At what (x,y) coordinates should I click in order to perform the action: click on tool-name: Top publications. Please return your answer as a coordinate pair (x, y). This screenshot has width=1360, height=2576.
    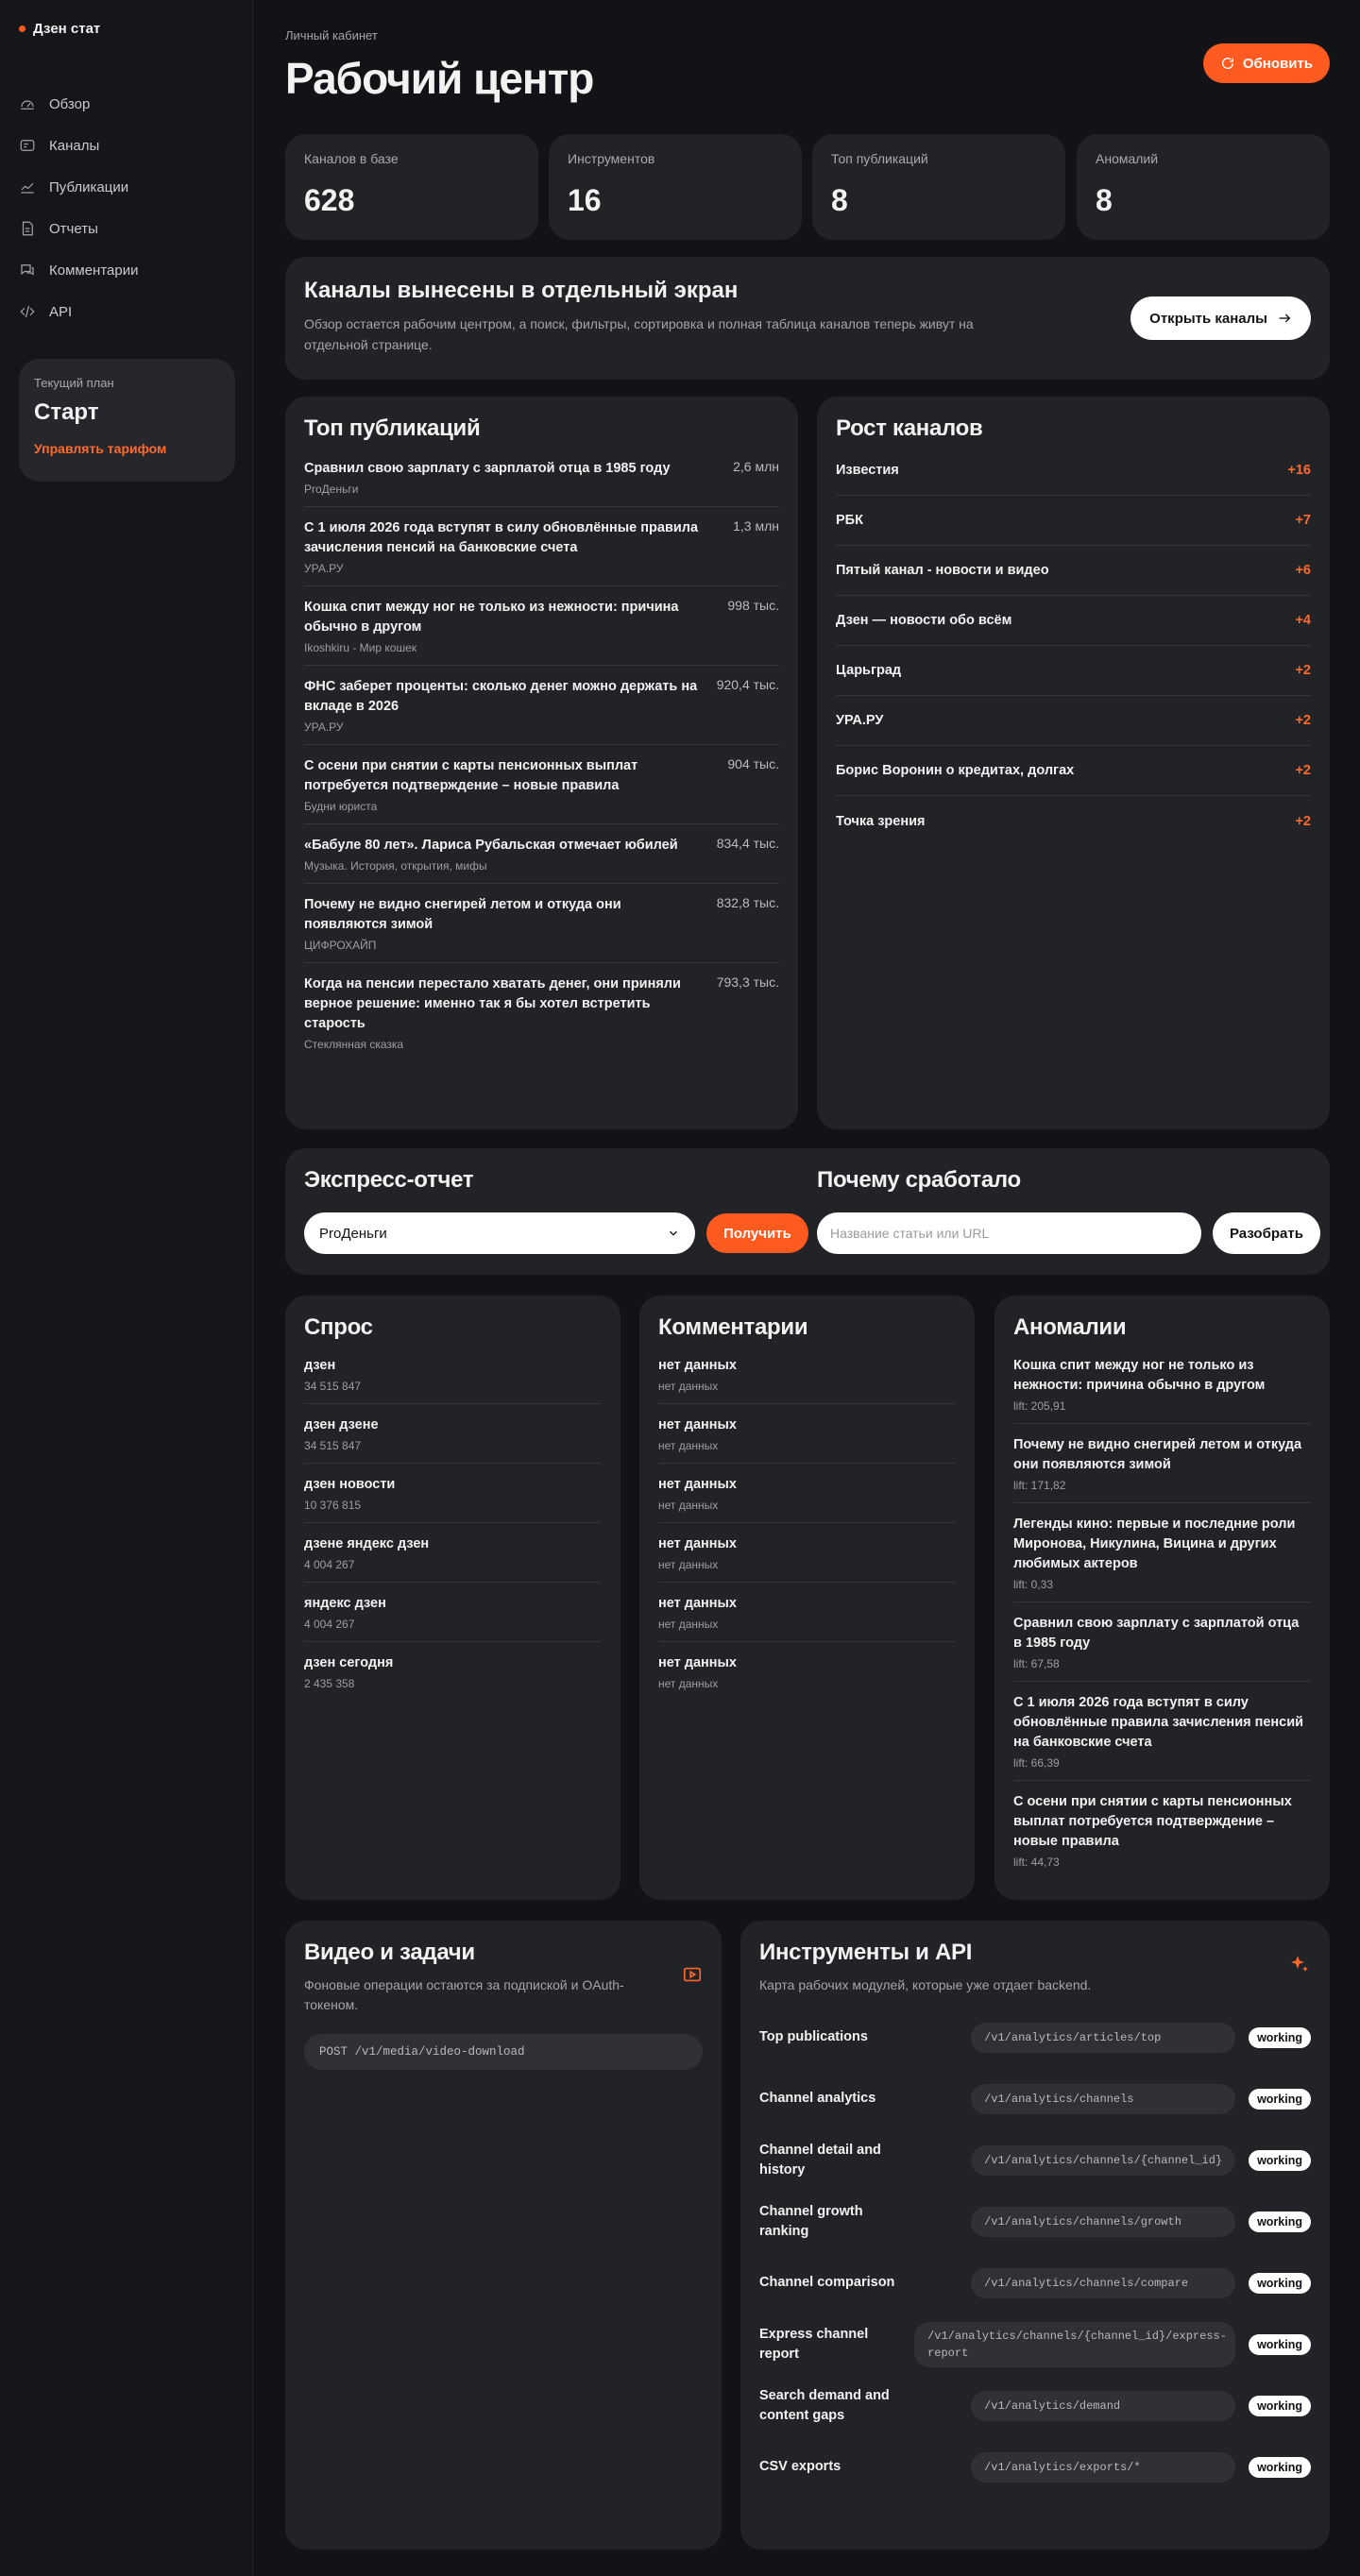
    Looking at the image, I should click on (813, 2036).